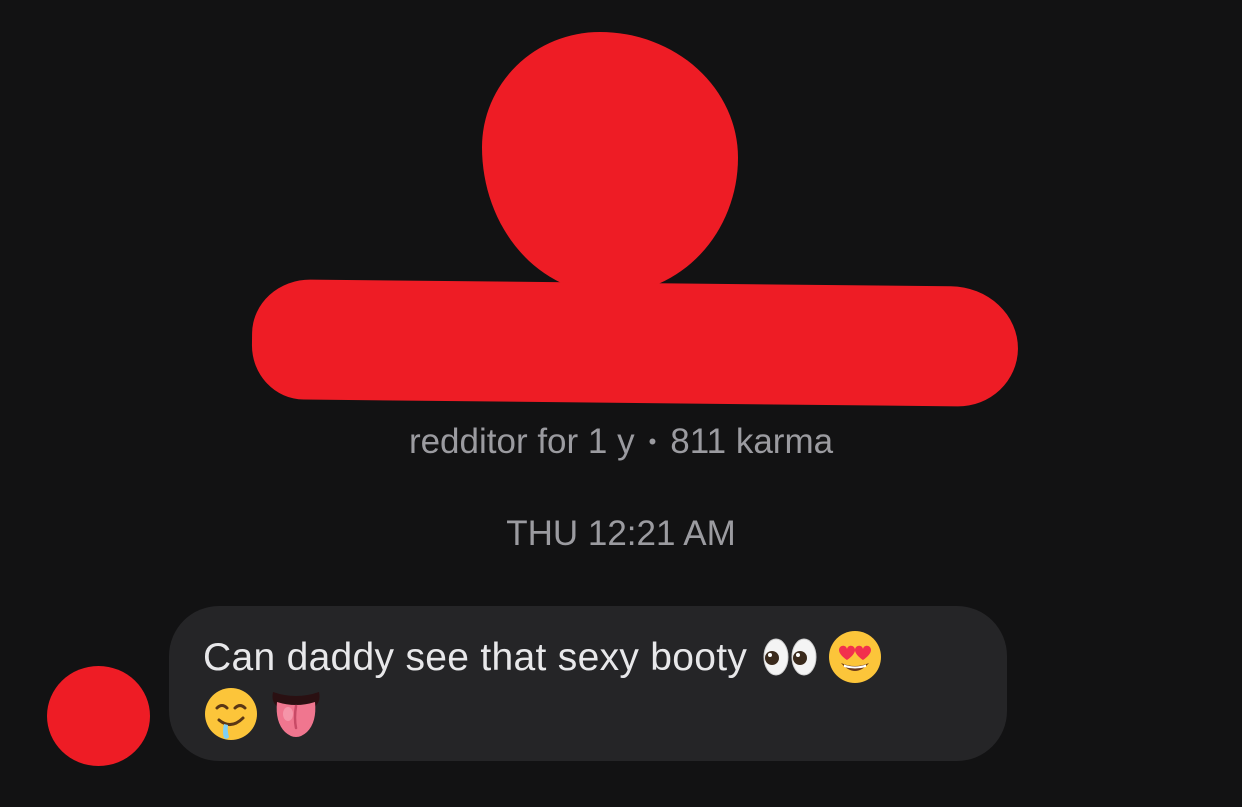  I want to click on sender-avatar-redacted, so click(98, 716).